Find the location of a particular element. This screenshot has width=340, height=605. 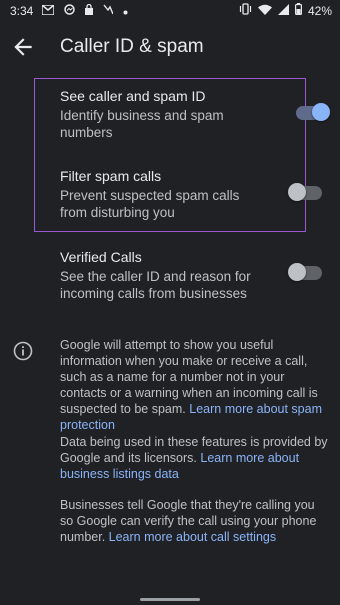

setting-title: See caller and spam ID is located at coordinates (133, 96).